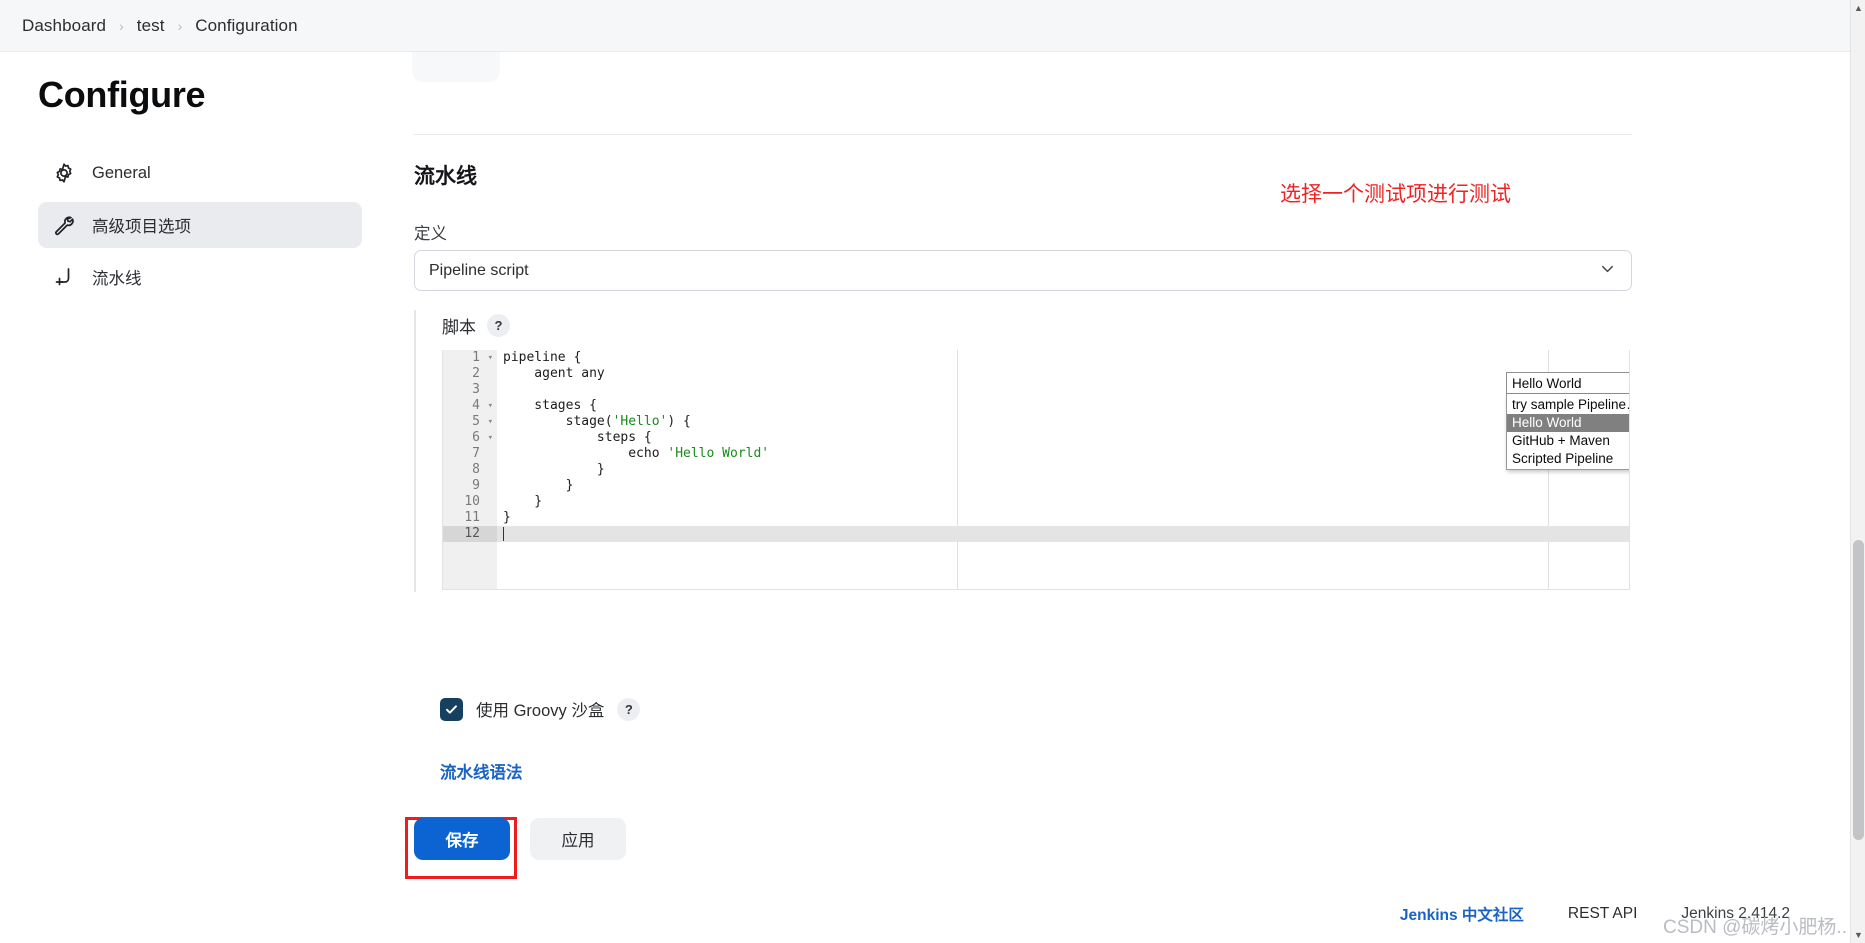  What do you see at coordinates (503, 534) in the screenshot?
I see `text-caret` at bounding box center [503, 534].